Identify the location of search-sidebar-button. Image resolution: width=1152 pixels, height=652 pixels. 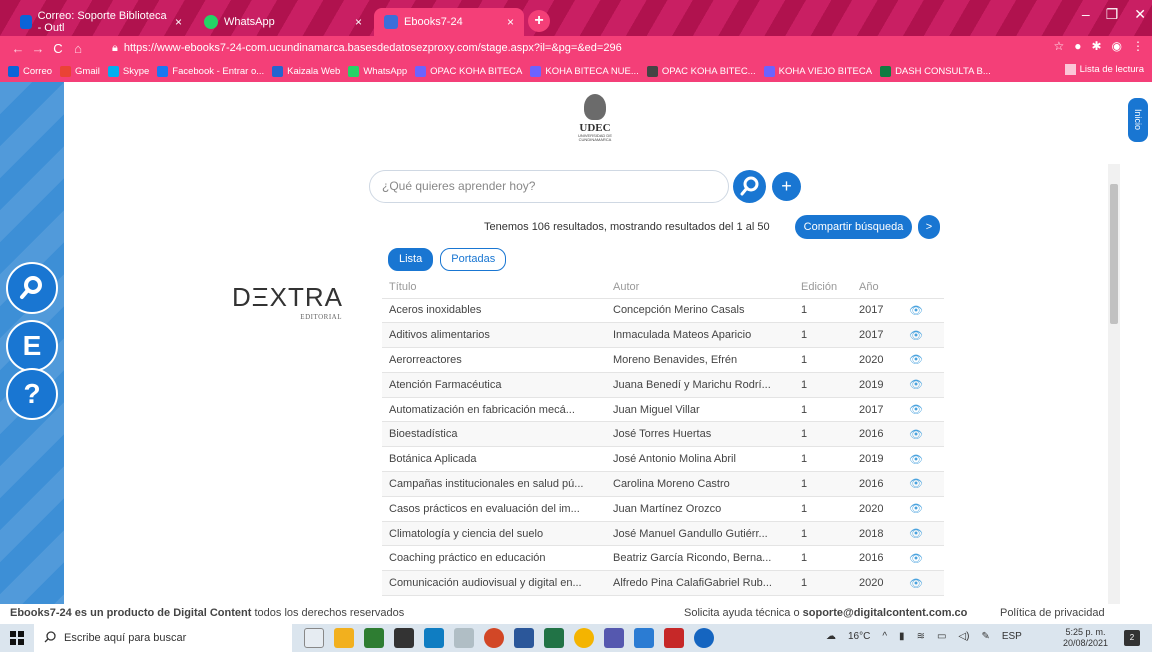
(32, 288).